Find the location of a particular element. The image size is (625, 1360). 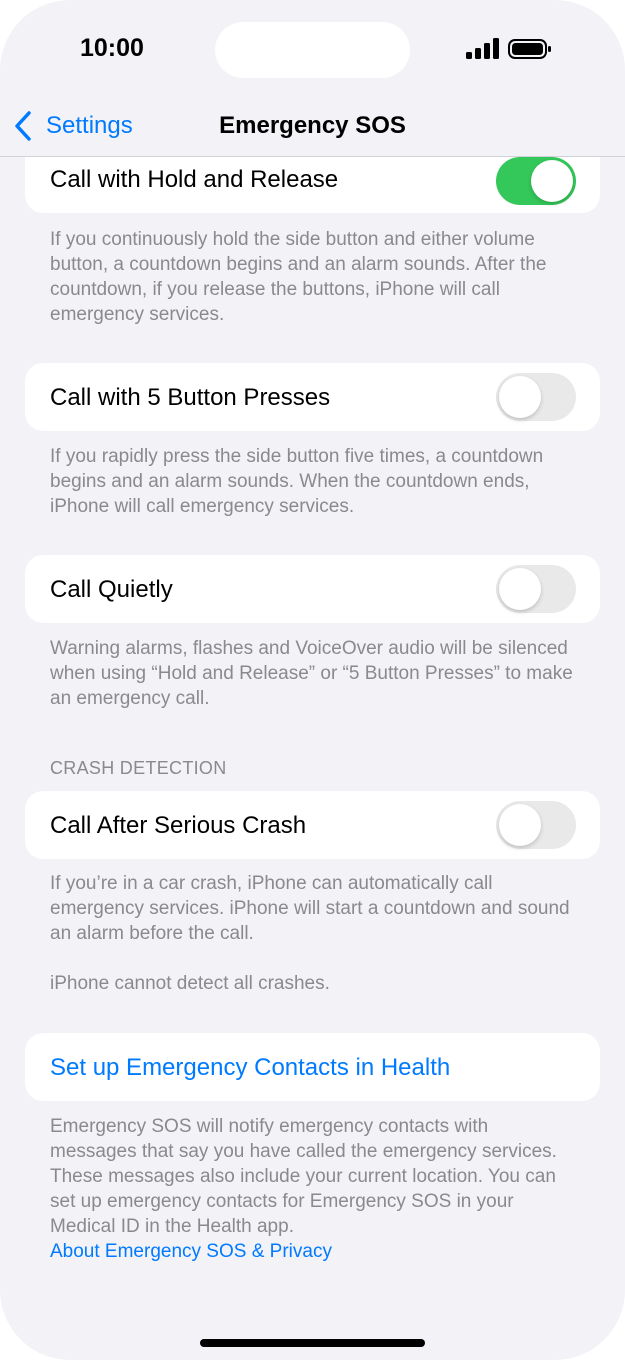

call-quietly-toggle is located at coordinates (536, 589).